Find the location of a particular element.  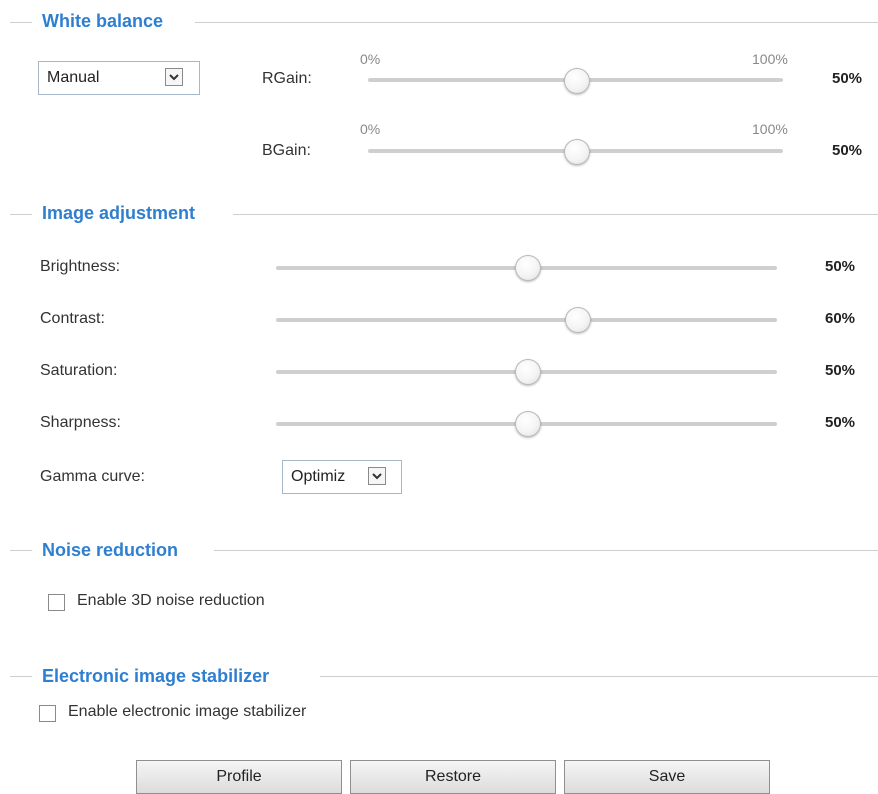

white-balance-mode-select: Manual is located at coordinates (119, 78).